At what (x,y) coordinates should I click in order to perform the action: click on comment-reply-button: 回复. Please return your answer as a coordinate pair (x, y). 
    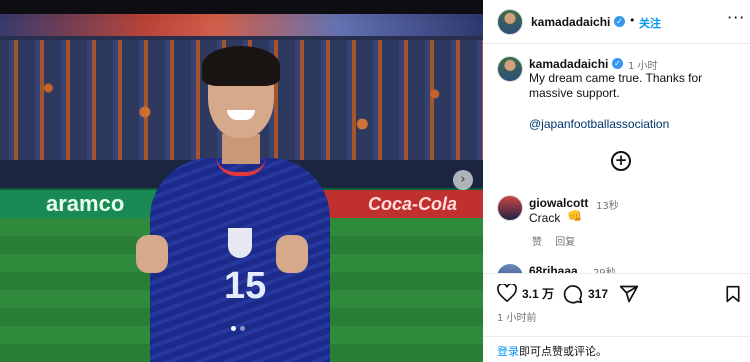
    Looking at the image, I should click on (565, 242).